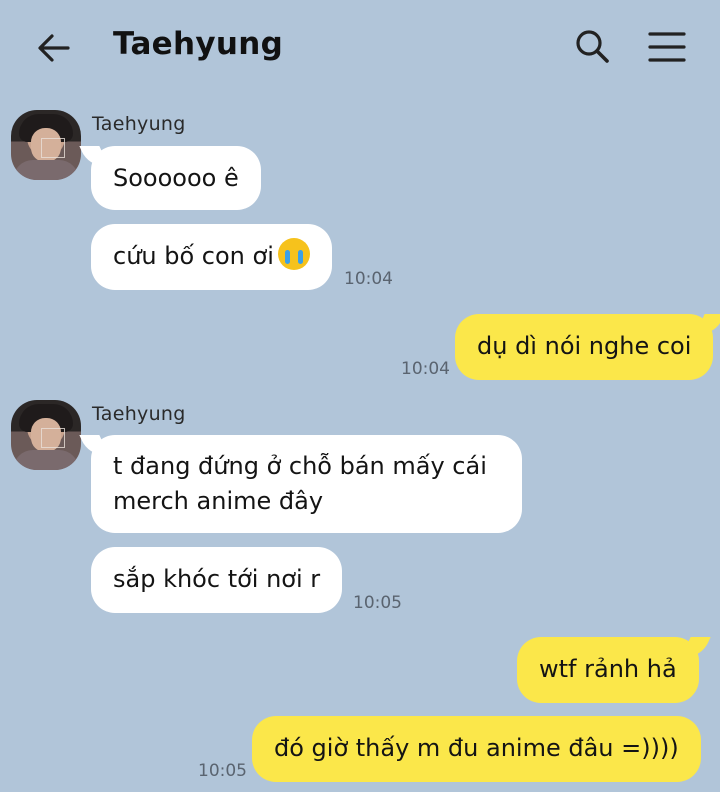 This screenshot has height=792, width=720. I want to click on message-bubble-incoming: cứu bố con ơi, so click(211, 257).